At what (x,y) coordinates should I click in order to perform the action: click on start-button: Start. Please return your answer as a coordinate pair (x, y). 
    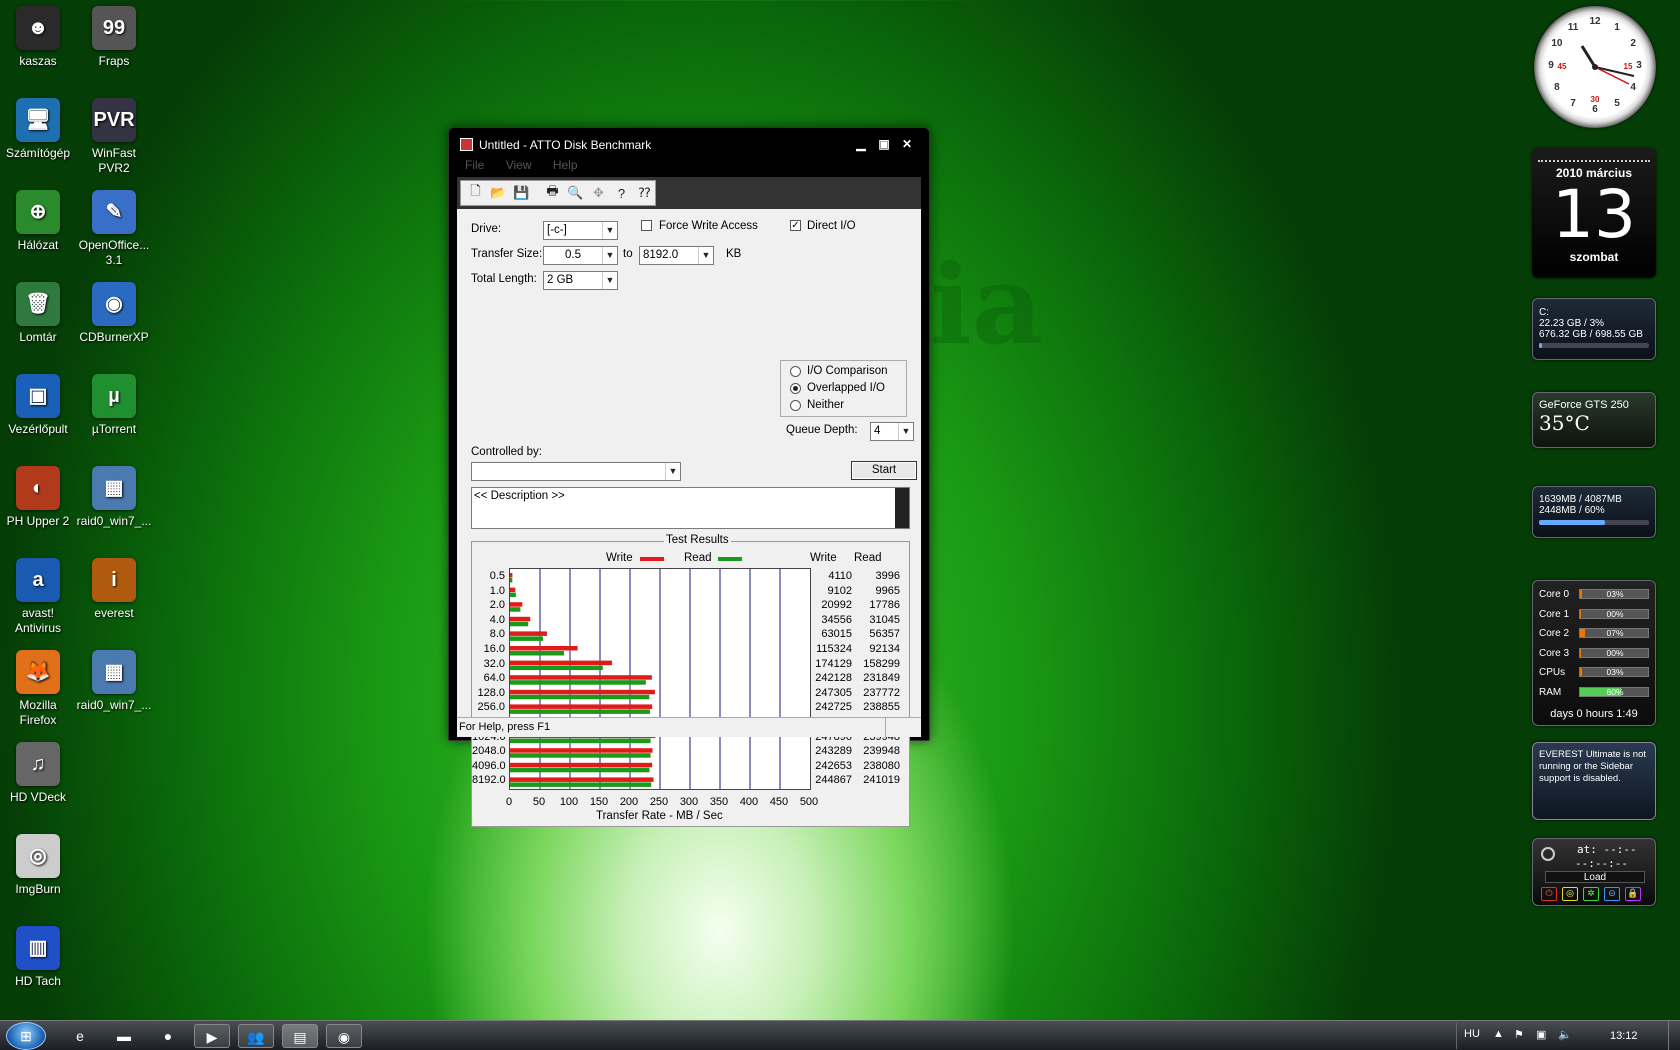
    Looking at the image, I should click on (884, 470).